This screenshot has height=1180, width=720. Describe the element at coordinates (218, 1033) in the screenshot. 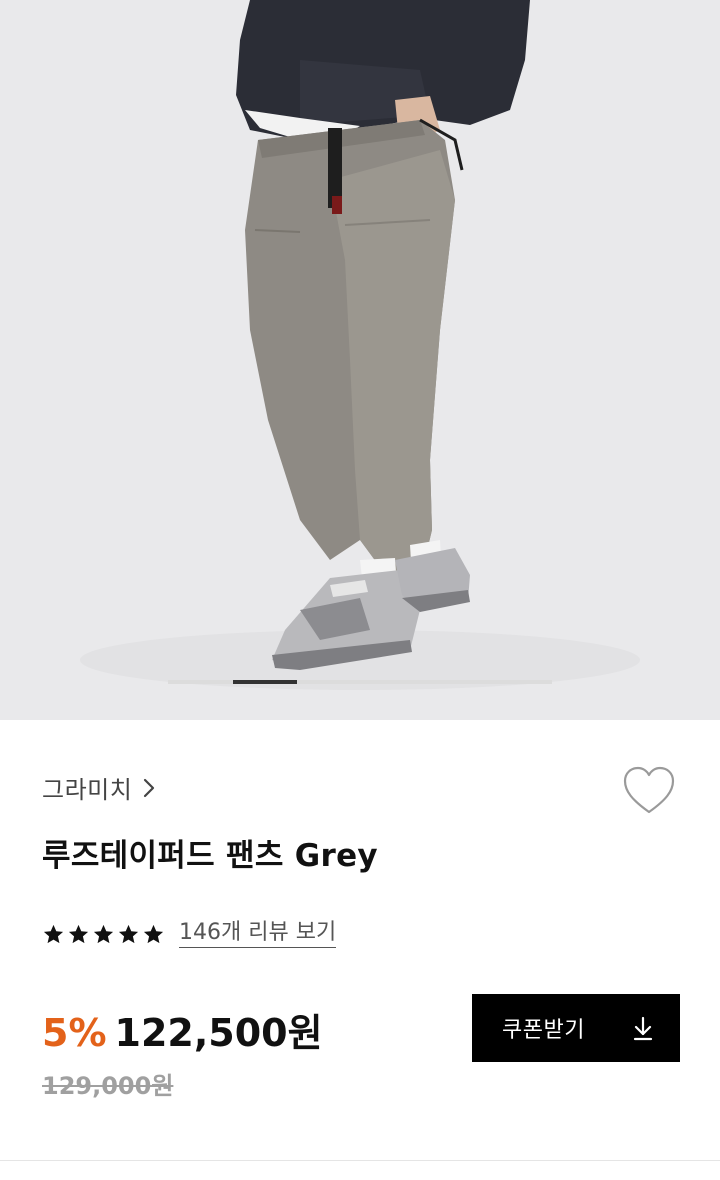

I see `sale-price: 122,500원` at that location.